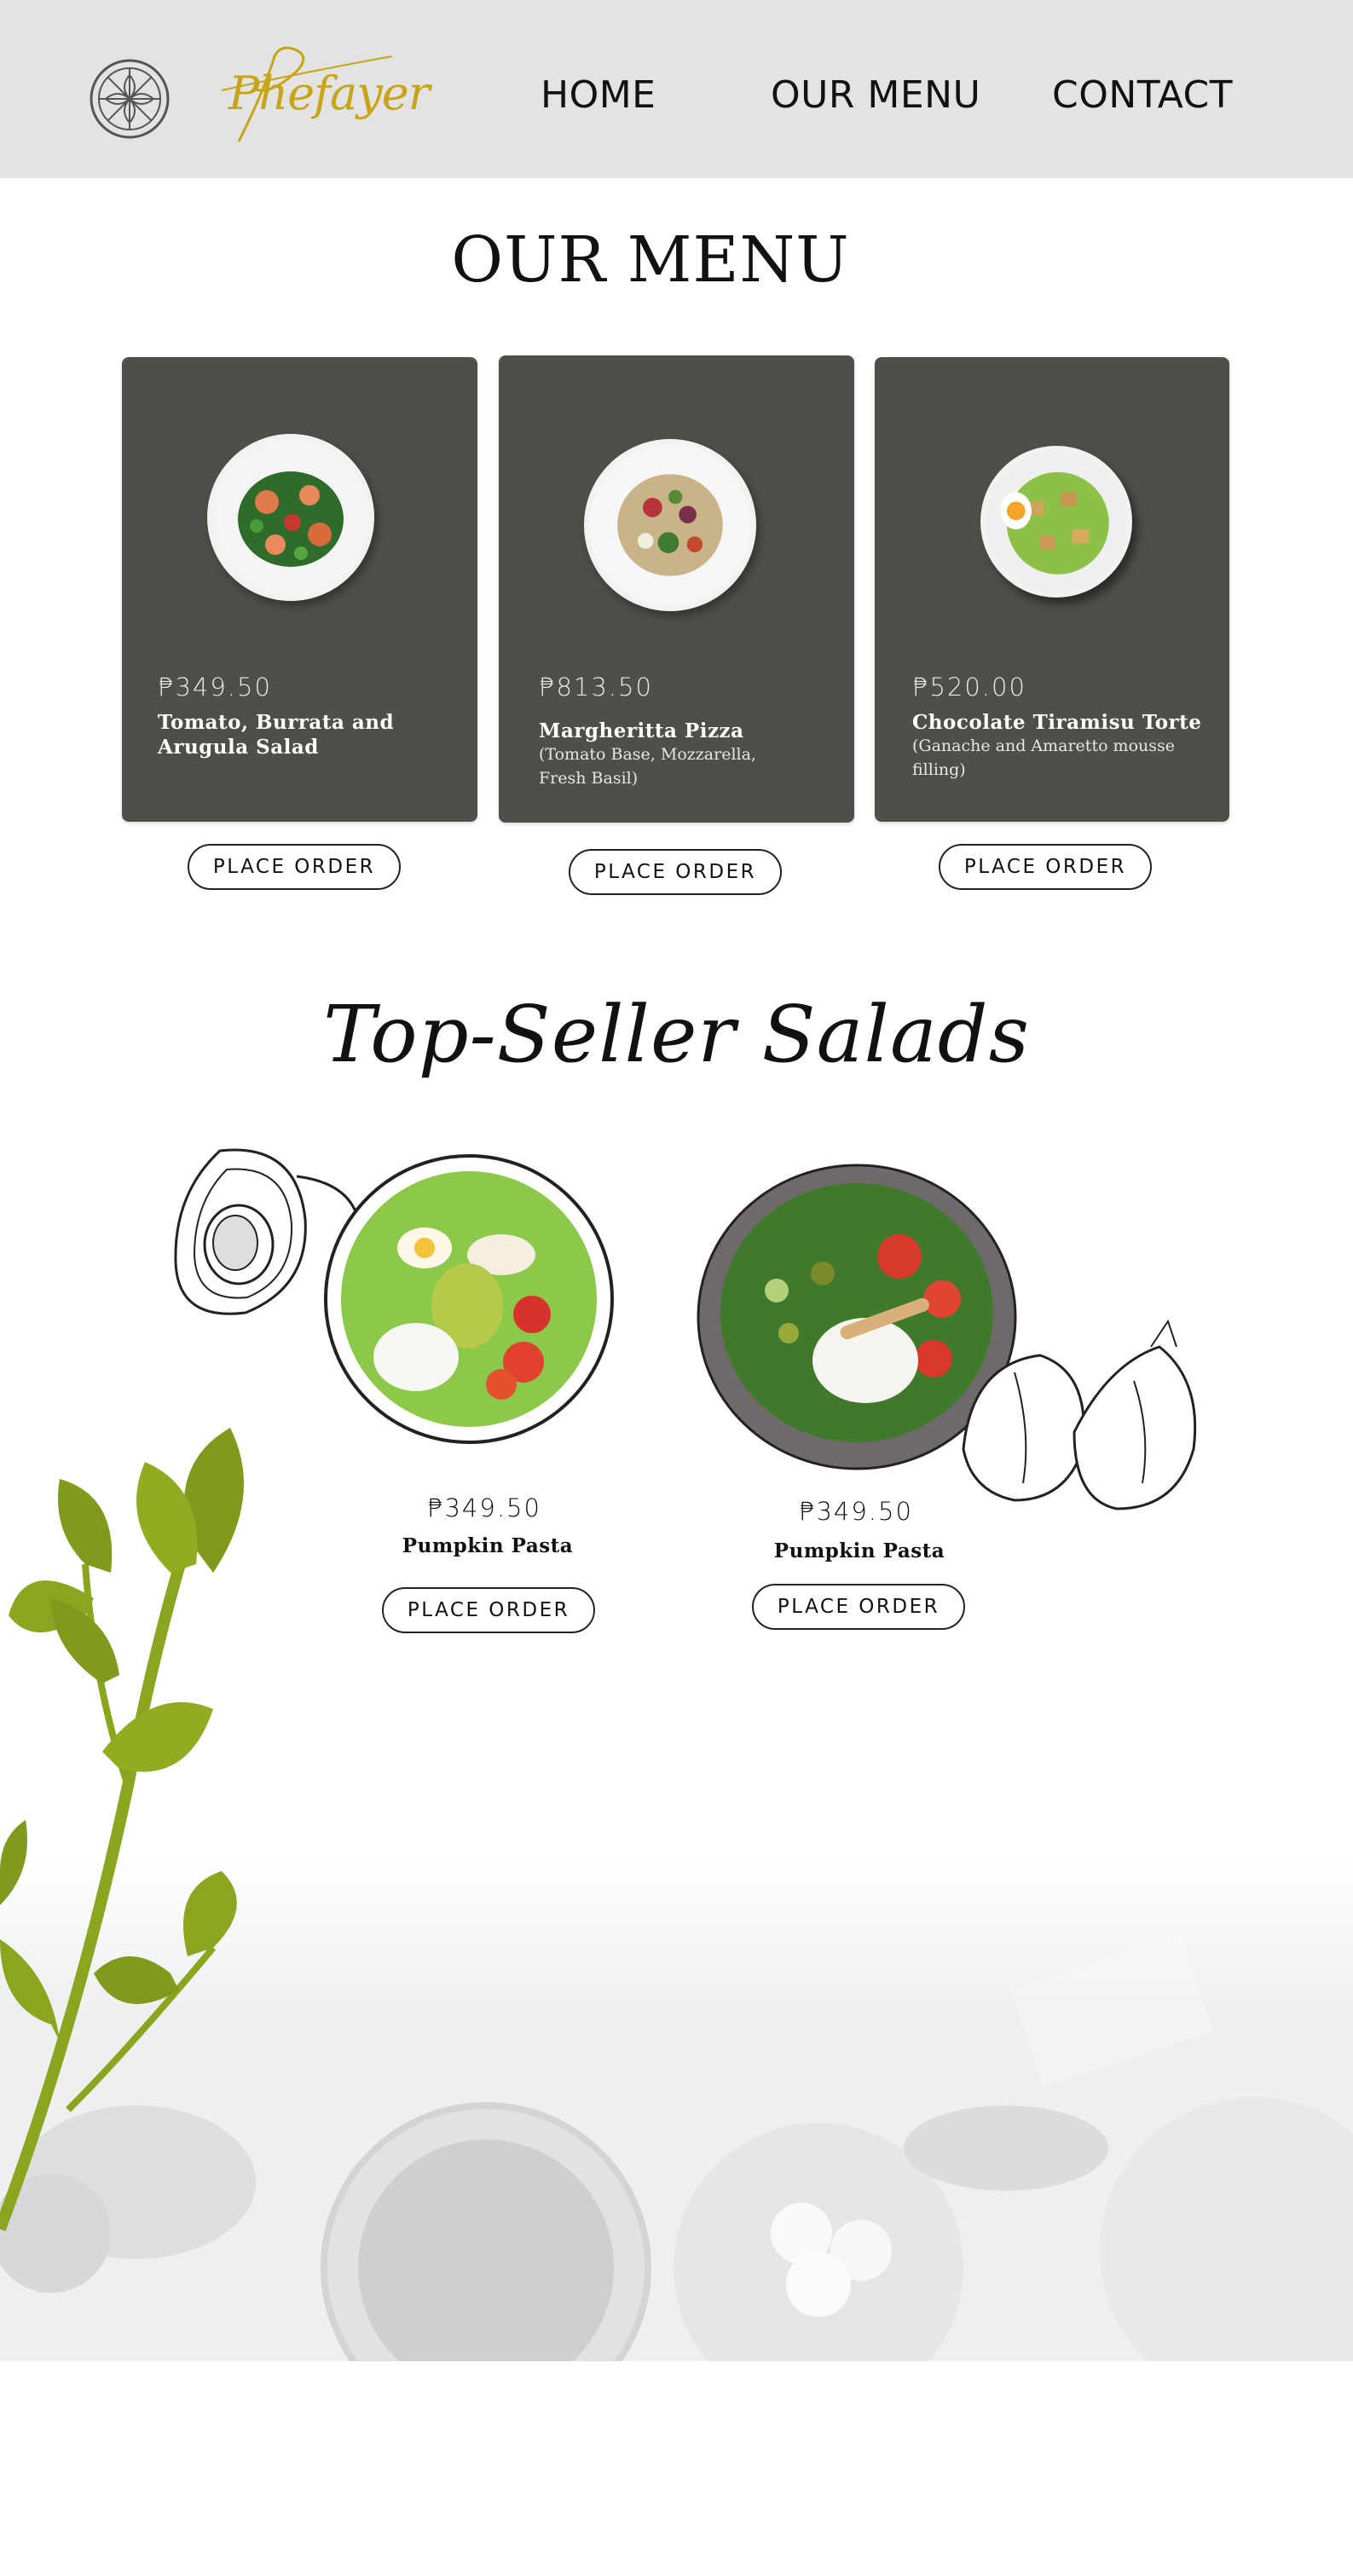 This screenshot has width=1353, height=2576. What do you see at coordinates (676, 89) in the screenshot?
I see `top-nav: Phefayer HOME OUR MENU CONTACT` at bounding box center [676, 89].